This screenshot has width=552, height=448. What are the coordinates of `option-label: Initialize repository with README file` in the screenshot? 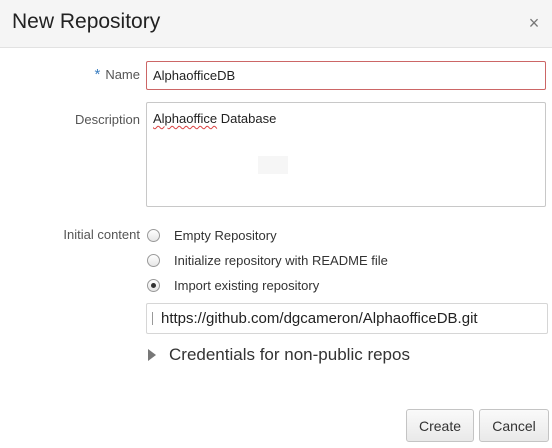 It's located at (281, 260).